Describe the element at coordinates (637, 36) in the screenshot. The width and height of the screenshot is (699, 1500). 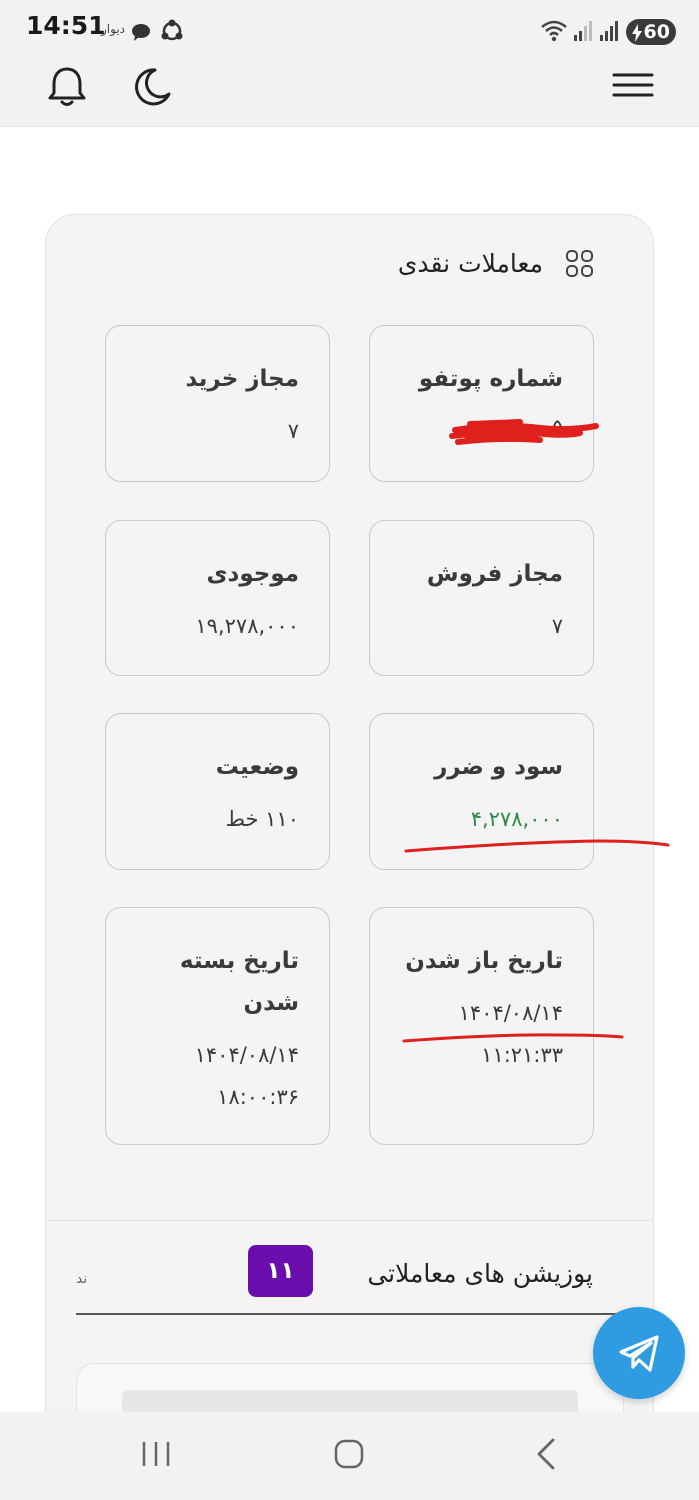
I see `charging-bolt-icon` at that location.